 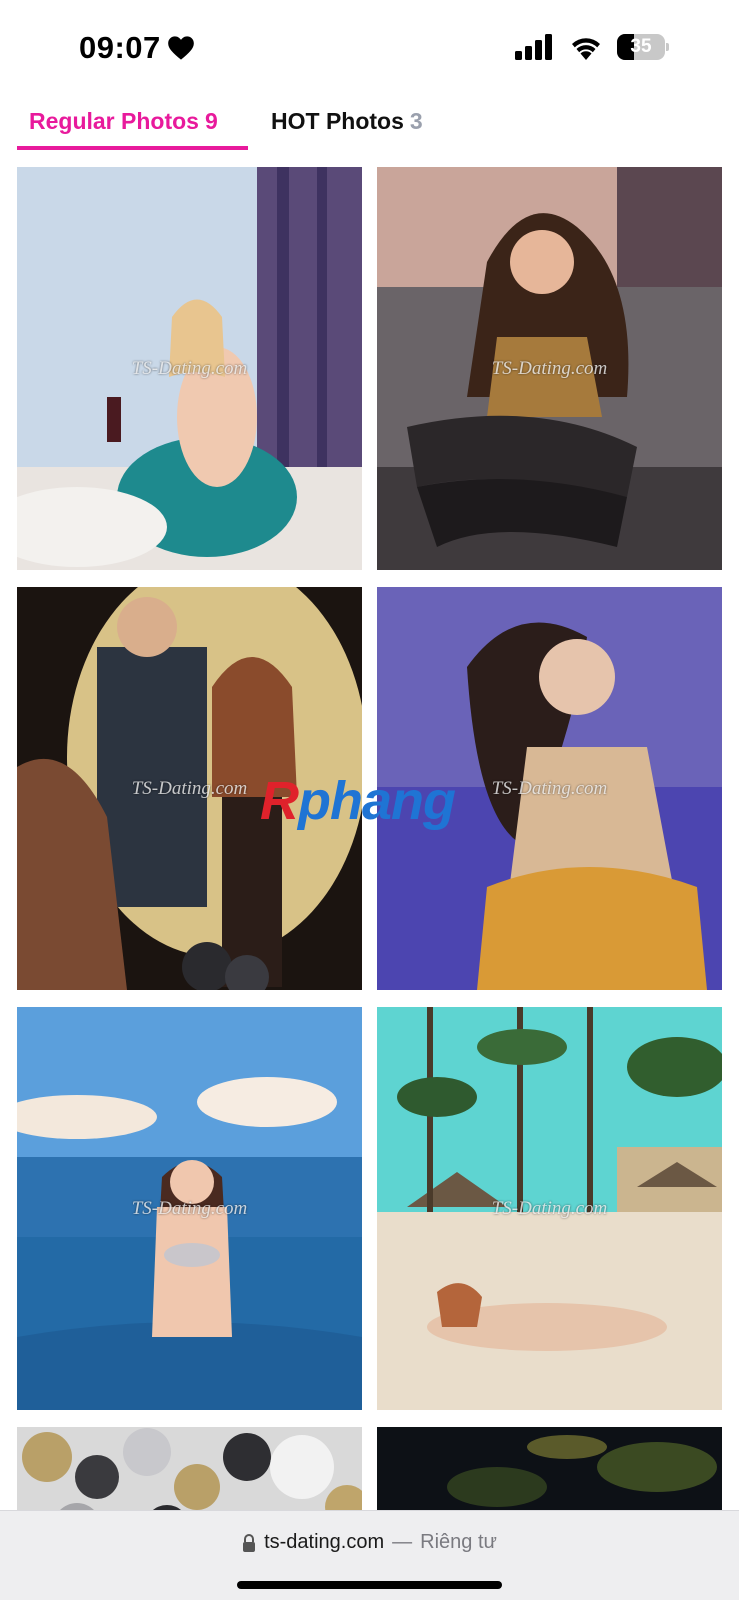 What do you see at coordinates (369, 50) in the screenshot?
I see `status-bar: 09:07 35` at bounding box center [369, 50].